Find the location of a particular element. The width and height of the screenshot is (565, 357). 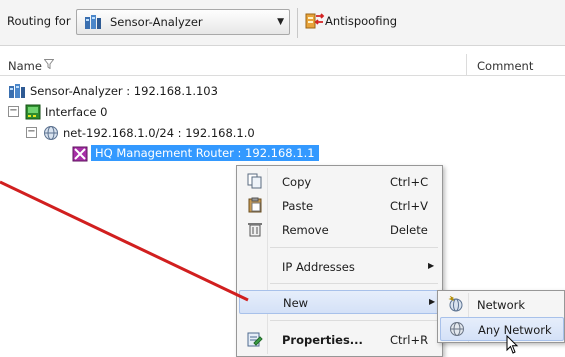

menu-item-label: Remove is located at coordinates (305, 230).